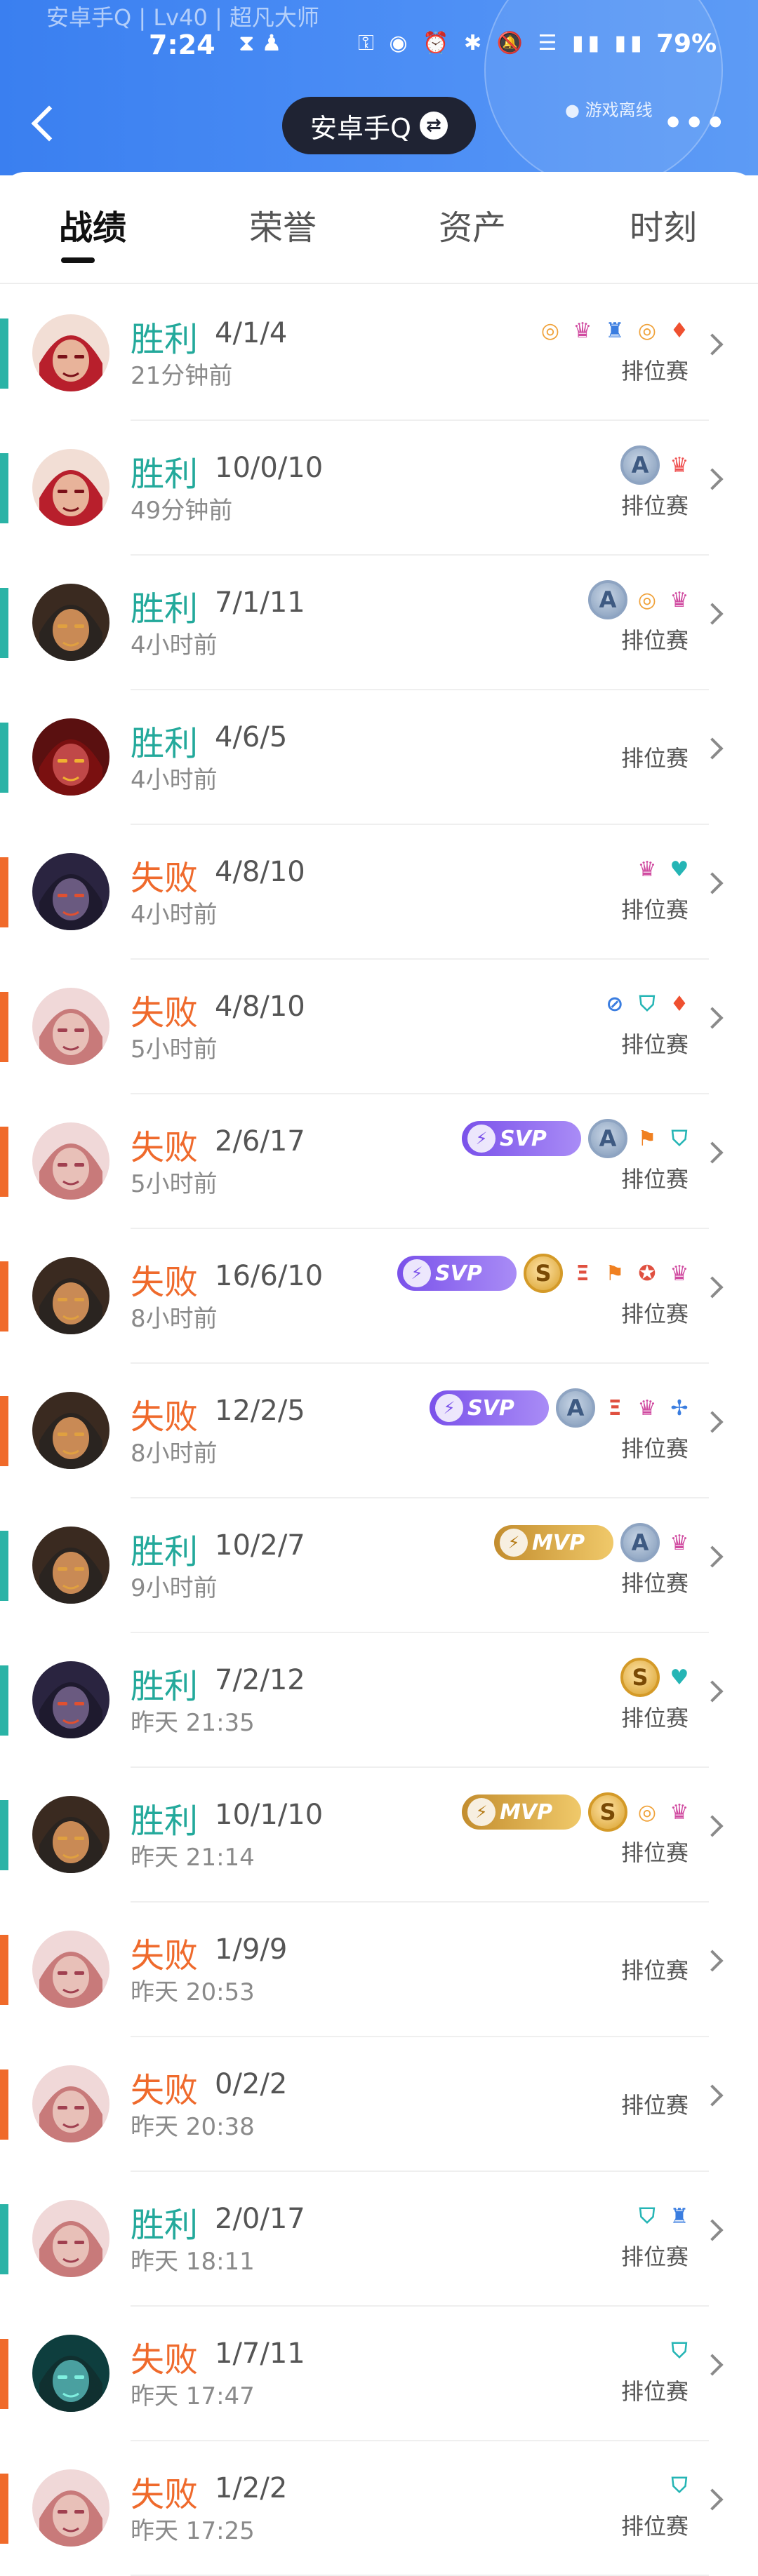 This screenshot has width=758, height=2576. Describe the element at coordinates (489, 1407) in the screenshot. I see `svp-badge: ⚡ SVP` at that location.